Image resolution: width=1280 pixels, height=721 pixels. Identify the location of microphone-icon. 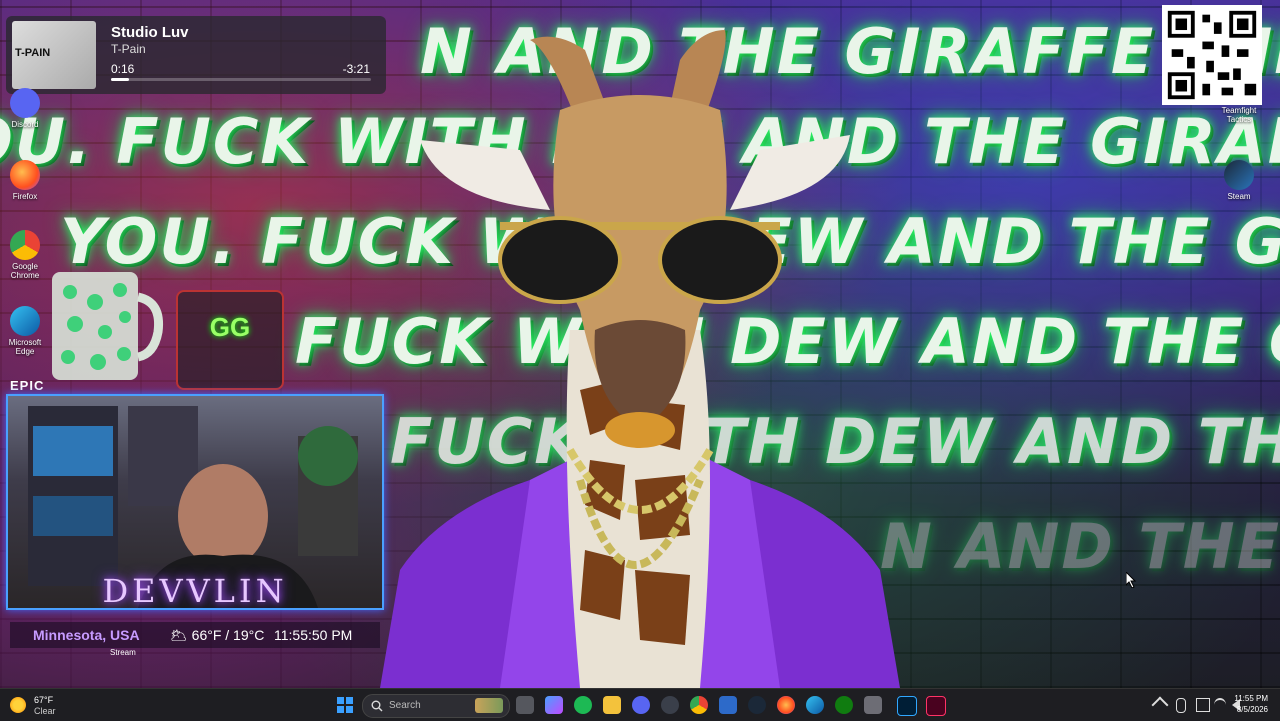
(1181, 705).